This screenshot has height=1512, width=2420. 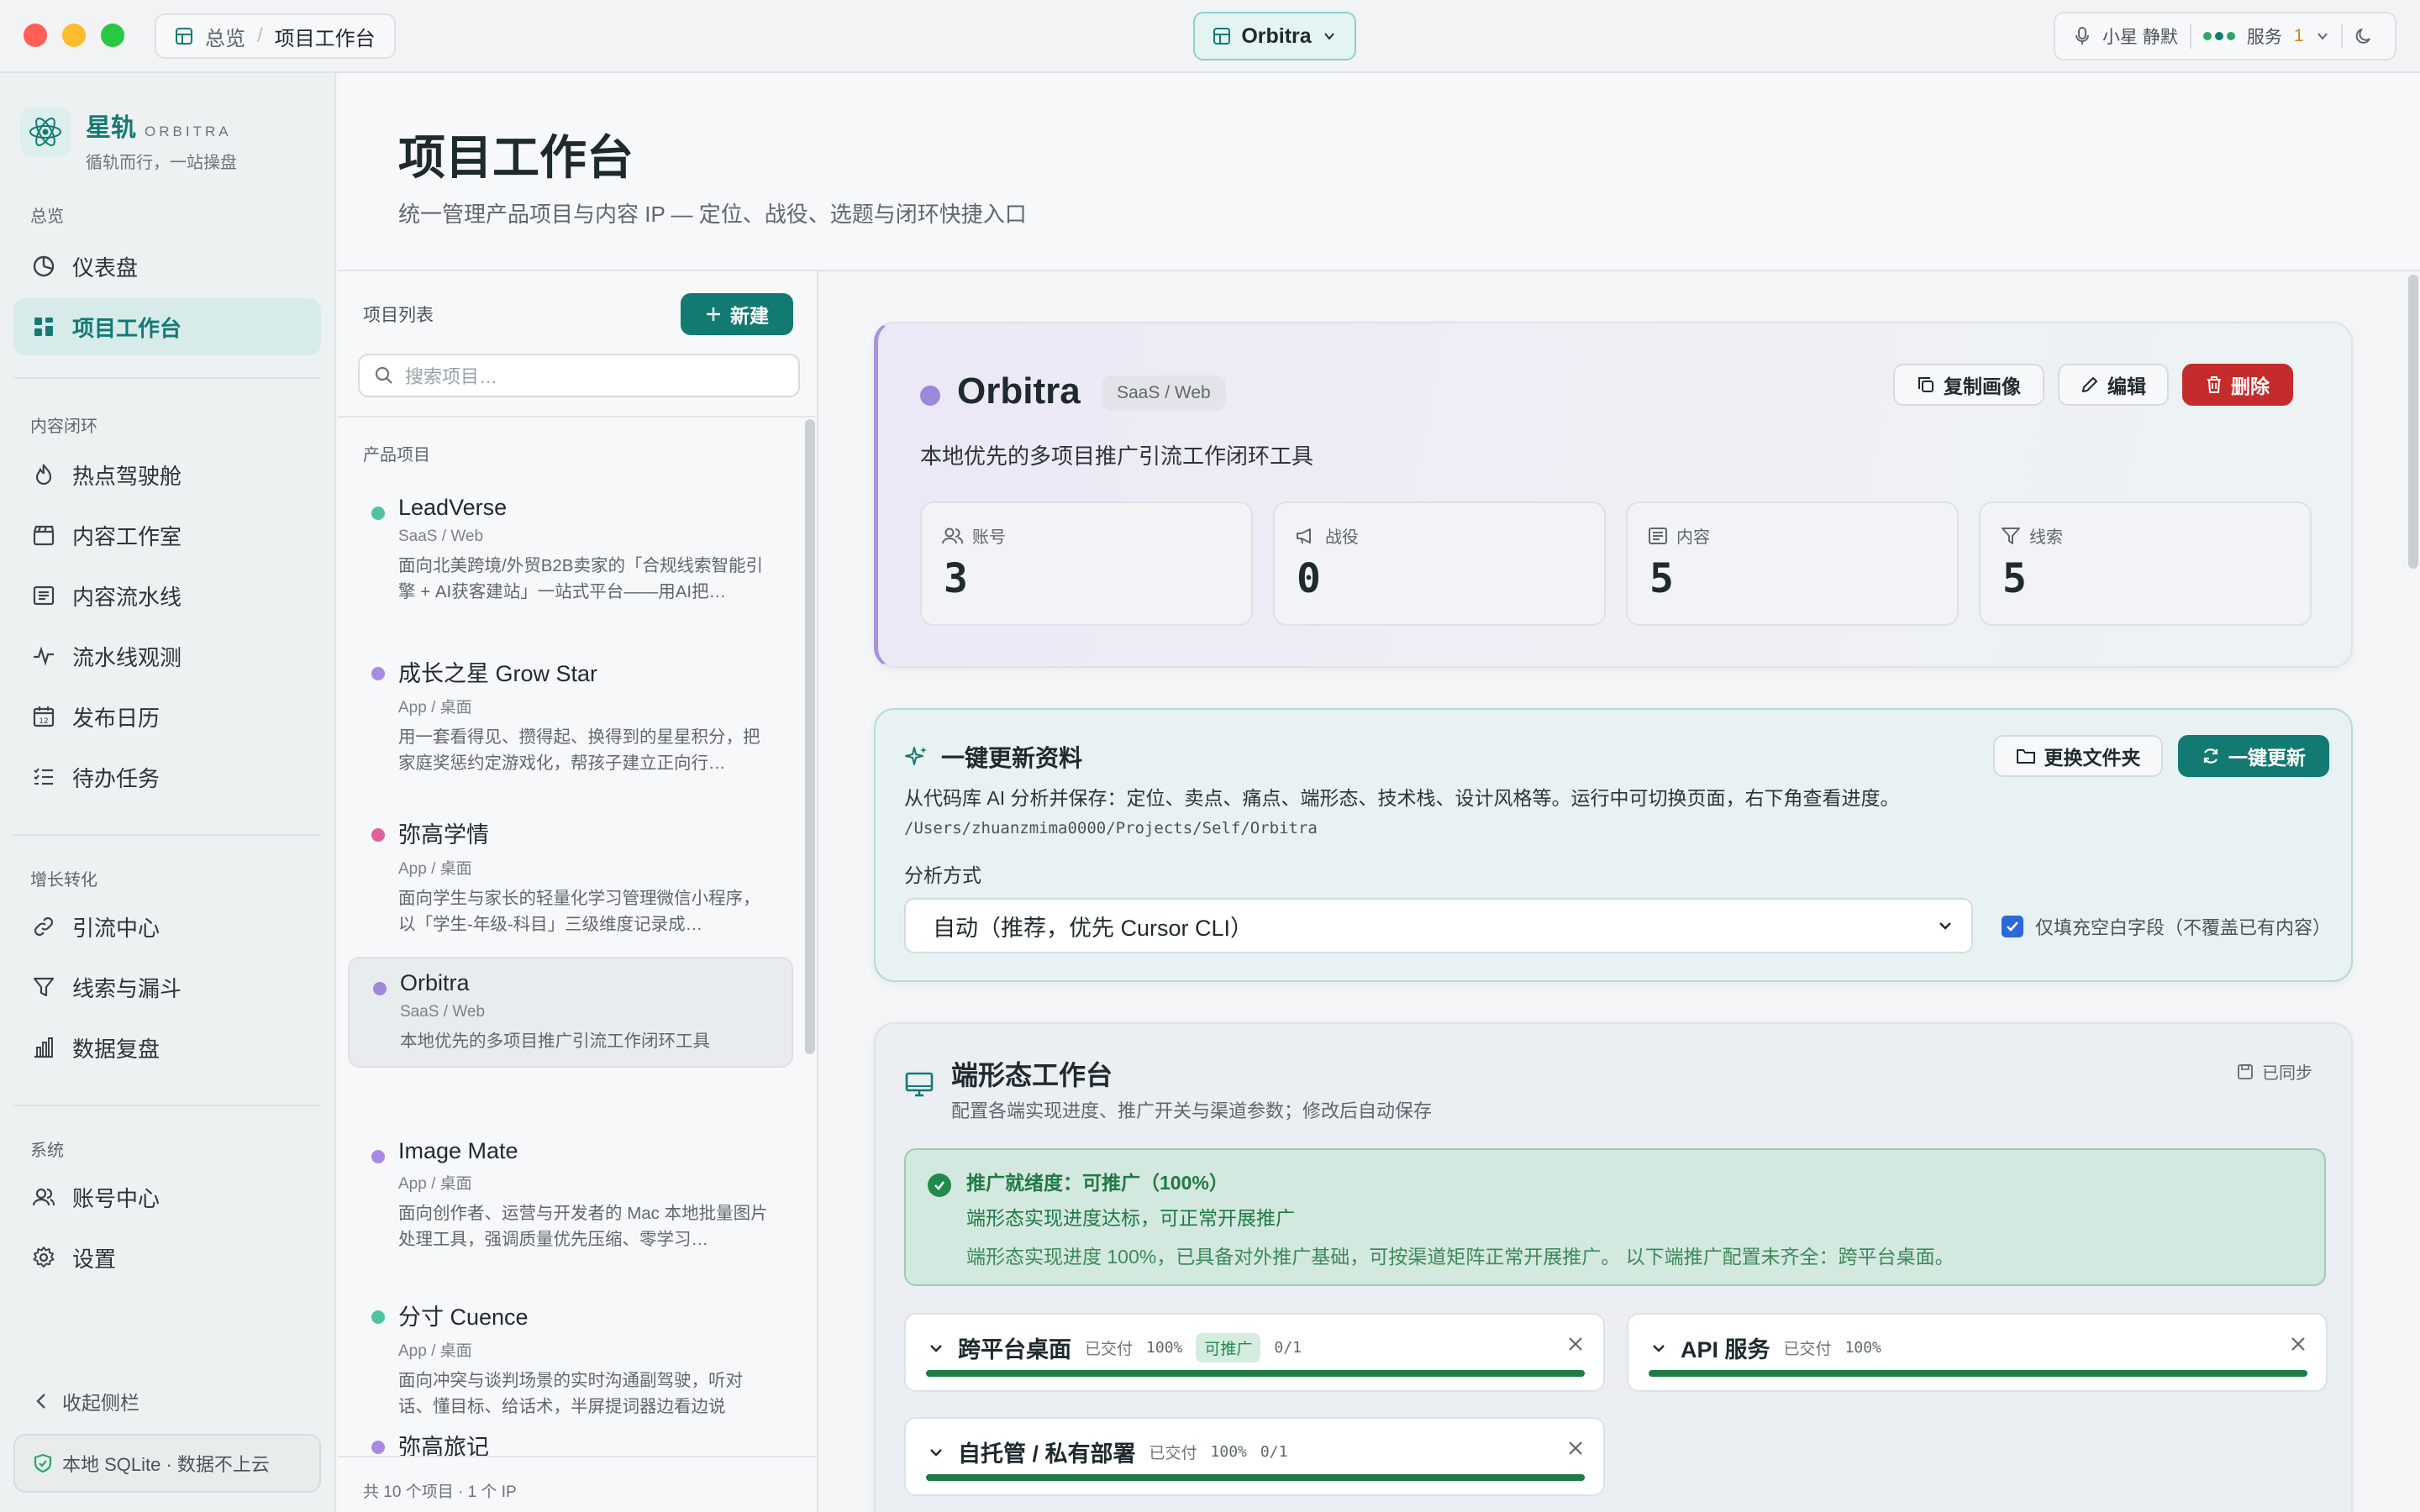 What do you see at coordinates (1726, 1349) in the screenshot?
I see `platform-name: API 服务` at bounding box center [1726, 1349].